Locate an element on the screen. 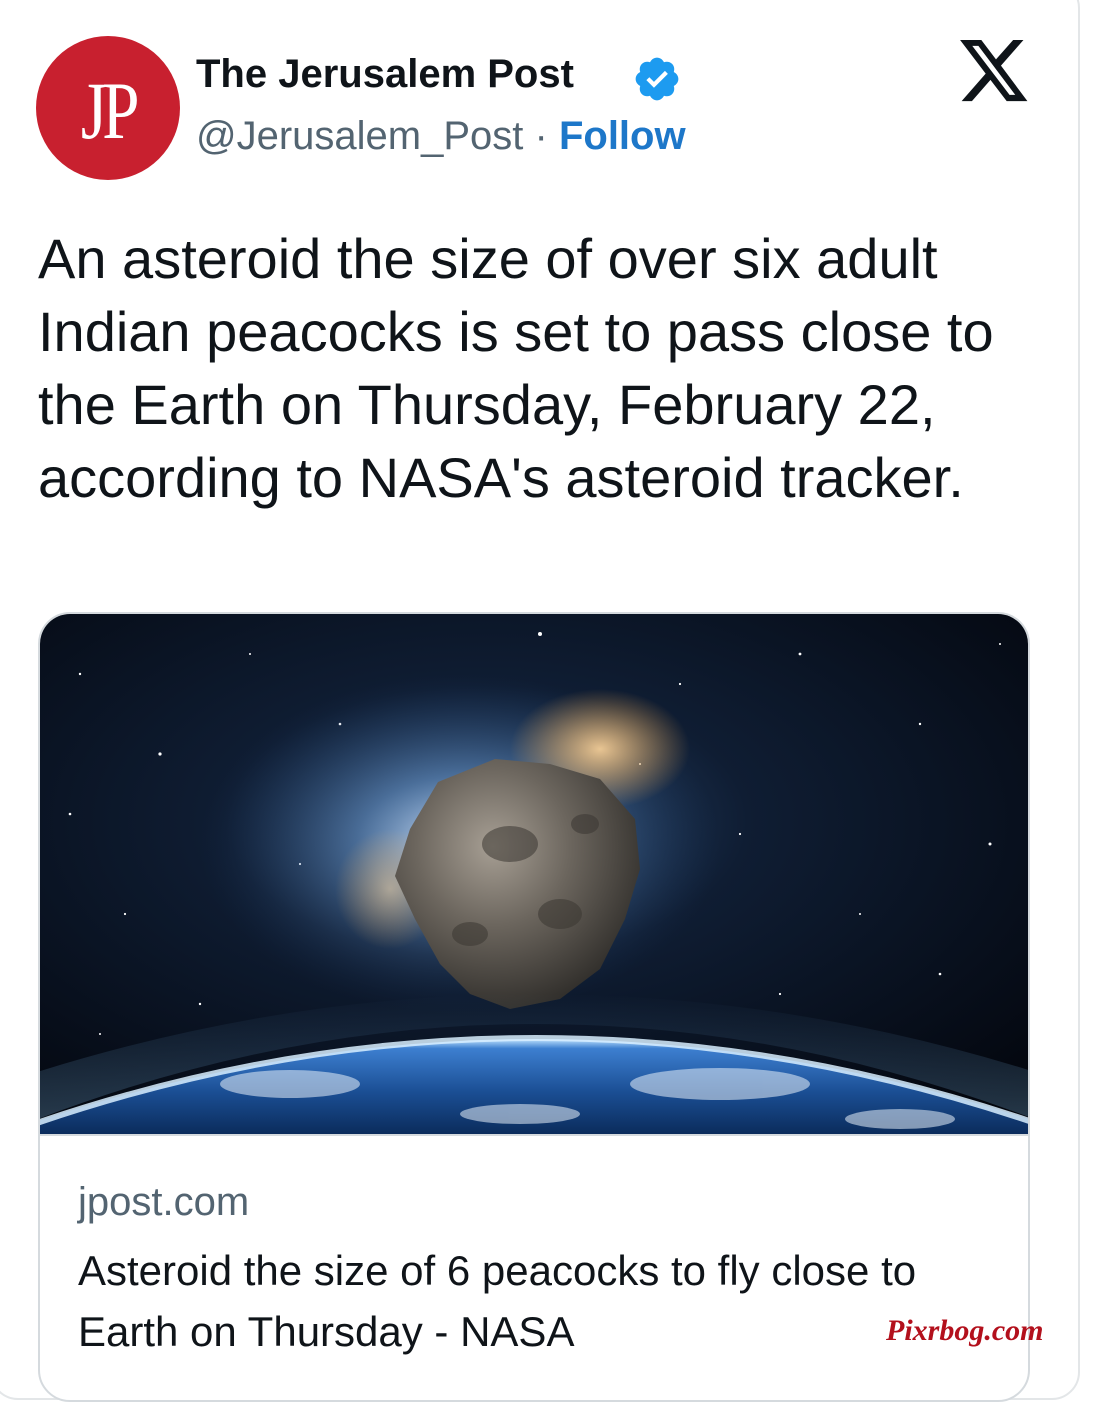 The image size is (1093, 1402). avatar: JP is located at coordinates (108, 108).